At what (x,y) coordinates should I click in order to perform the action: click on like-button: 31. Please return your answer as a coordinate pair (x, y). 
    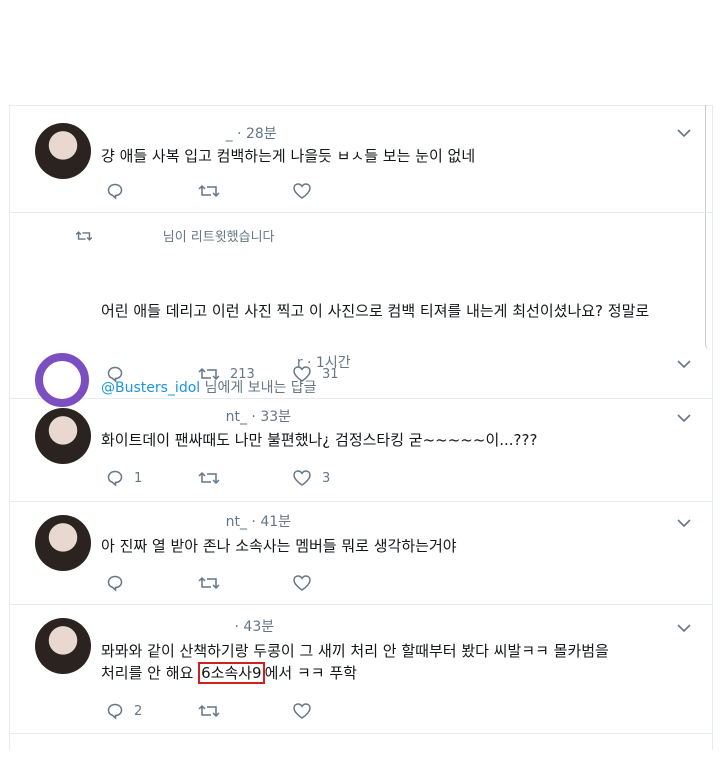
    Looking at the image, I should click on (315, 374).